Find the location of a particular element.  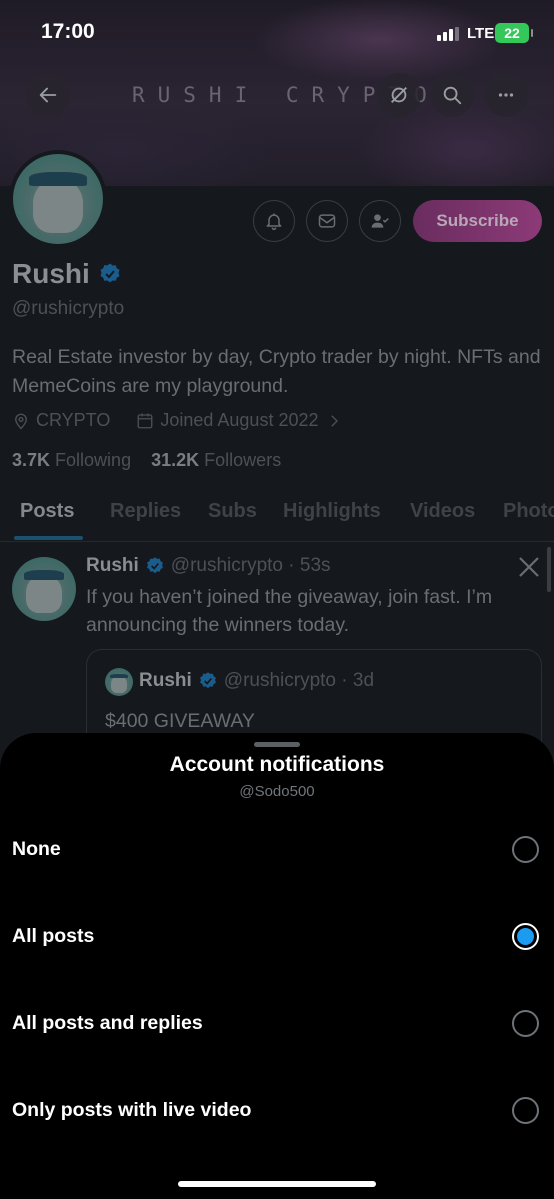

option-label: None is located at coordinates (36, 849).